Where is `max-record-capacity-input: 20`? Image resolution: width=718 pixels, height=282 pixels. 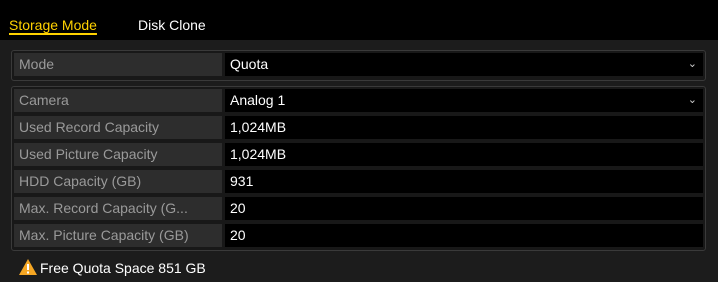
max-record-capacity-input: 20 is located at coordinates (464, 208).